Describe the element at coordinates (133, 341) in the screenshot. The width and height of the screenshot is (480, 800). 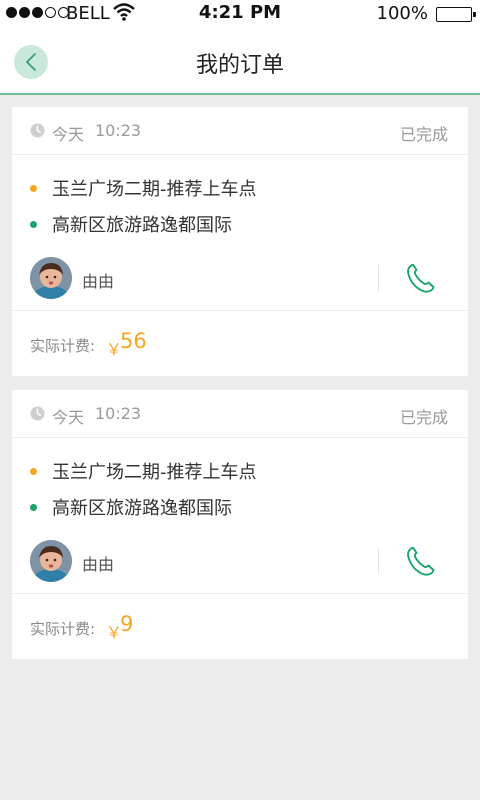
I see `fee-amount: 56` at that location.